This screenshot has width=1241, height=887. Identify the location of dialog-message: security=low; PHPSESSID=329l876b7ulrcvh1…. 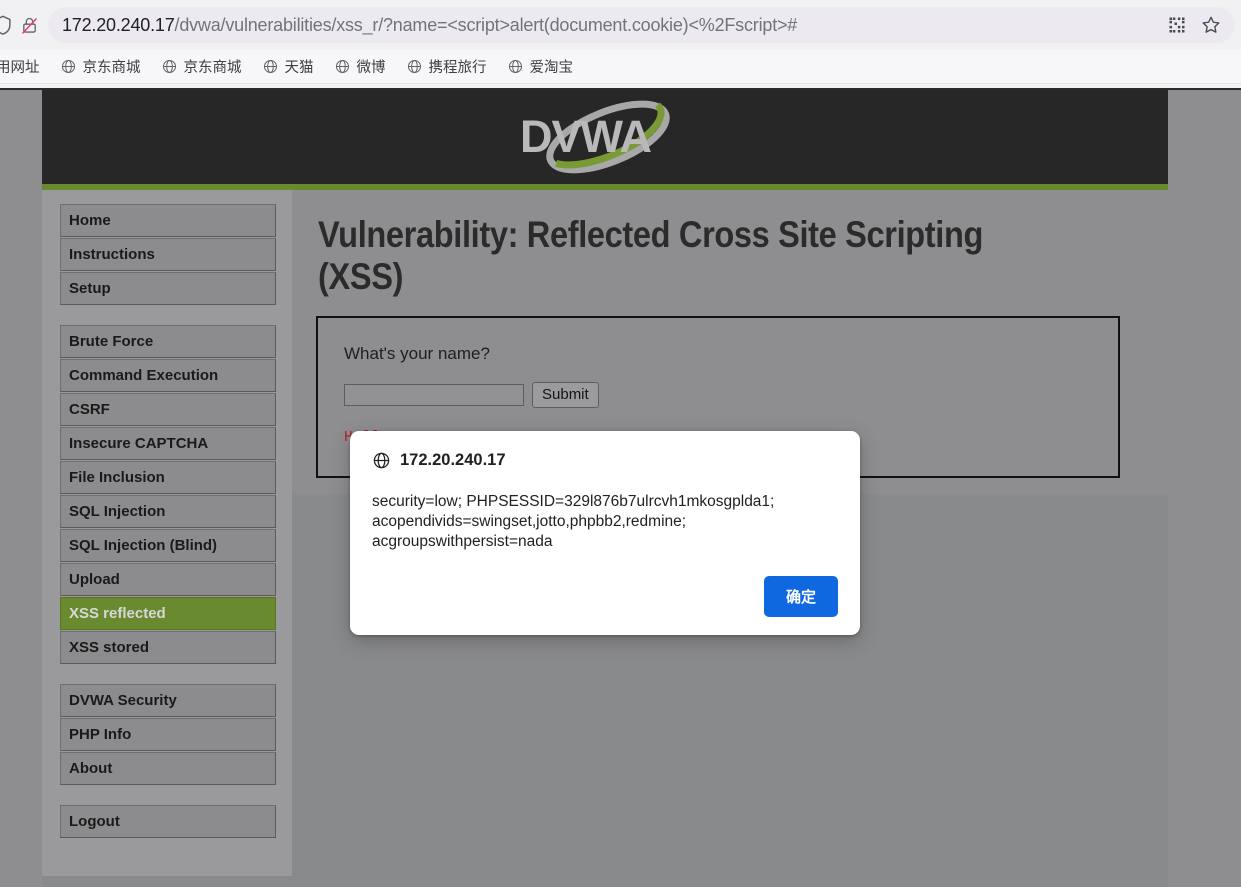
(573, 521).